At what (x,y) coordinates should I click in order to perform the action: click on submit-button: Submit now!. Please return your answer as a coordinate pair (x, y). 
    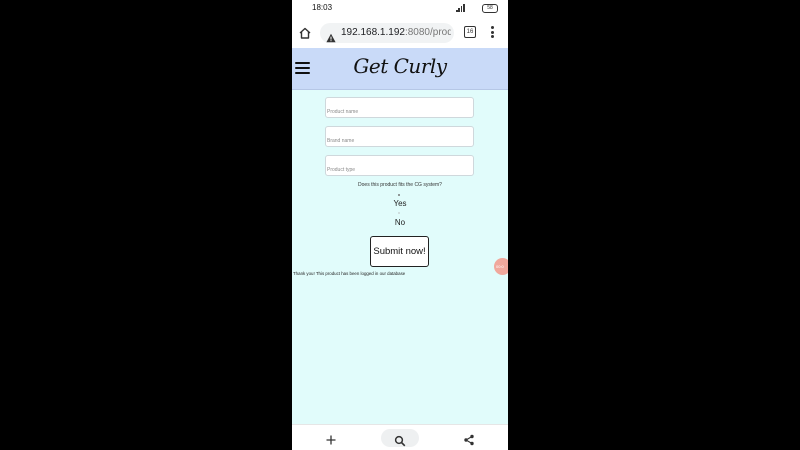
    Looking at the image, I should click on (399, 251).